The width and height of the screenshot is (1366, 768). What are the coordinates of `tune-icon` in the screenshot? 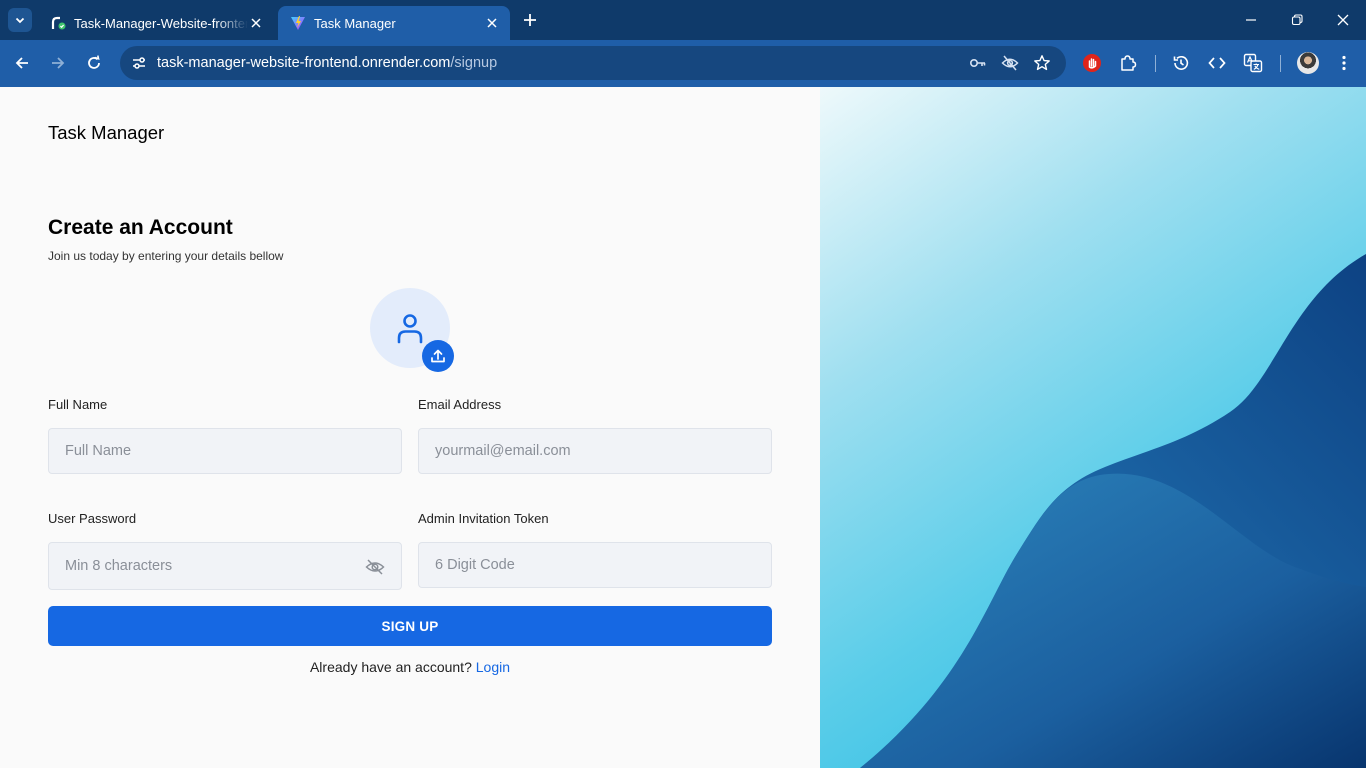 It's located at (139, 63).